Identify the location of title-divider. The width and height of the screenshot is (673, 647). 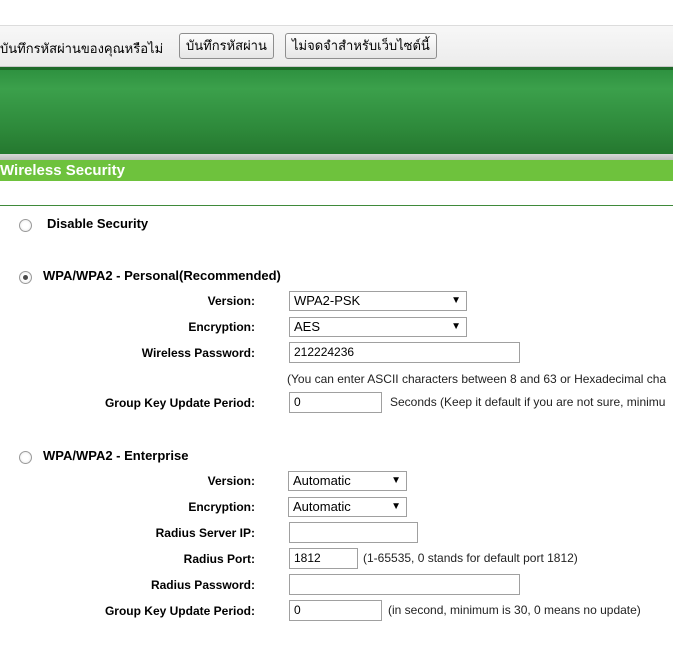
(336, 205).